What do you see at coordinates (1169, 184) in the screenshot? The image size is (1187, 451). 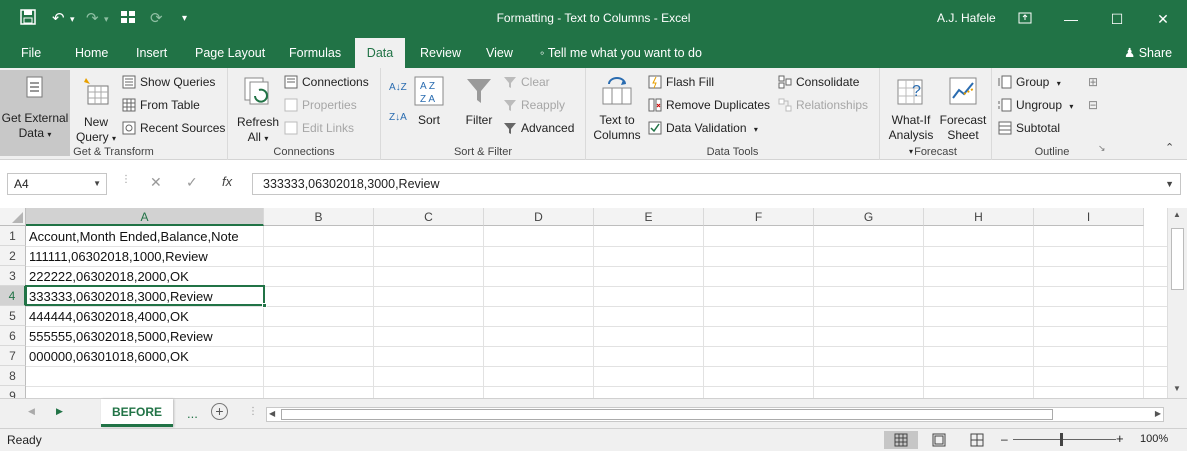 I see `expand-formula-bar-icon: ▼` at bounding box center [1169, 184].